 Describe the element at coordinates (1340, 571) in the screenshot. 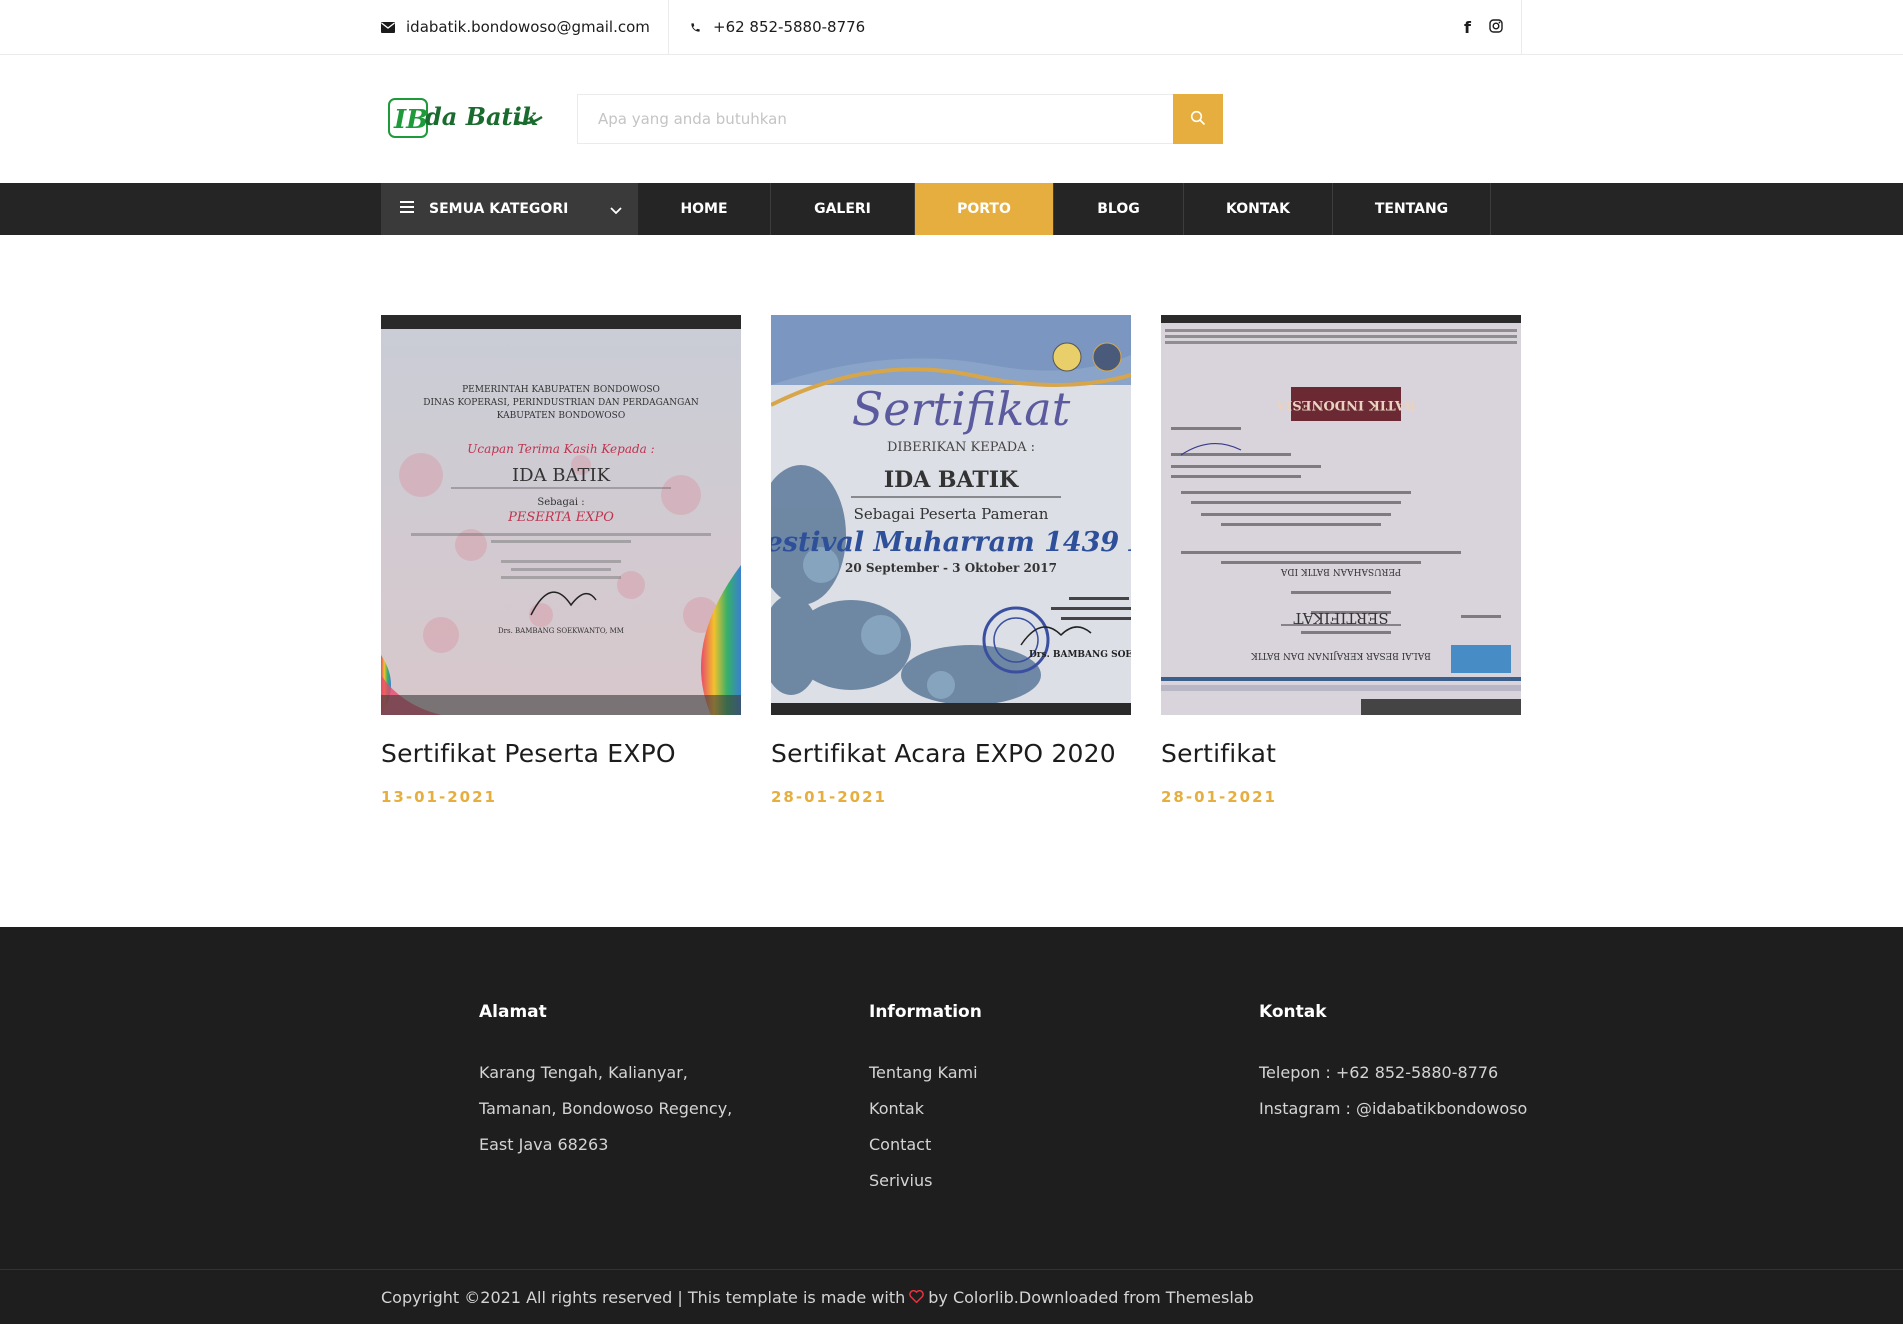

I see `certificate-recipient: PERUSAHAAN BATIK IDA` at that location.